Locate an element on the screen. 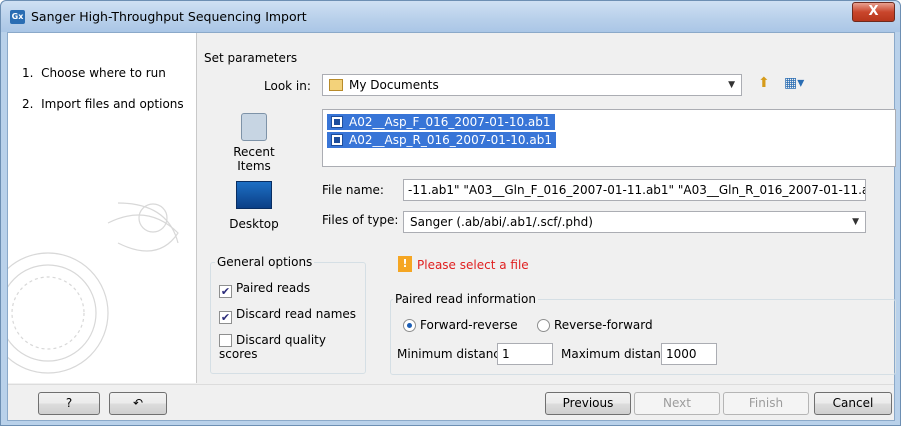 Image resolution: width=901 pixels, height=426 pixels. step-choose-where-to-run: 1. Choose where to run is located at coordinates (94, 73).